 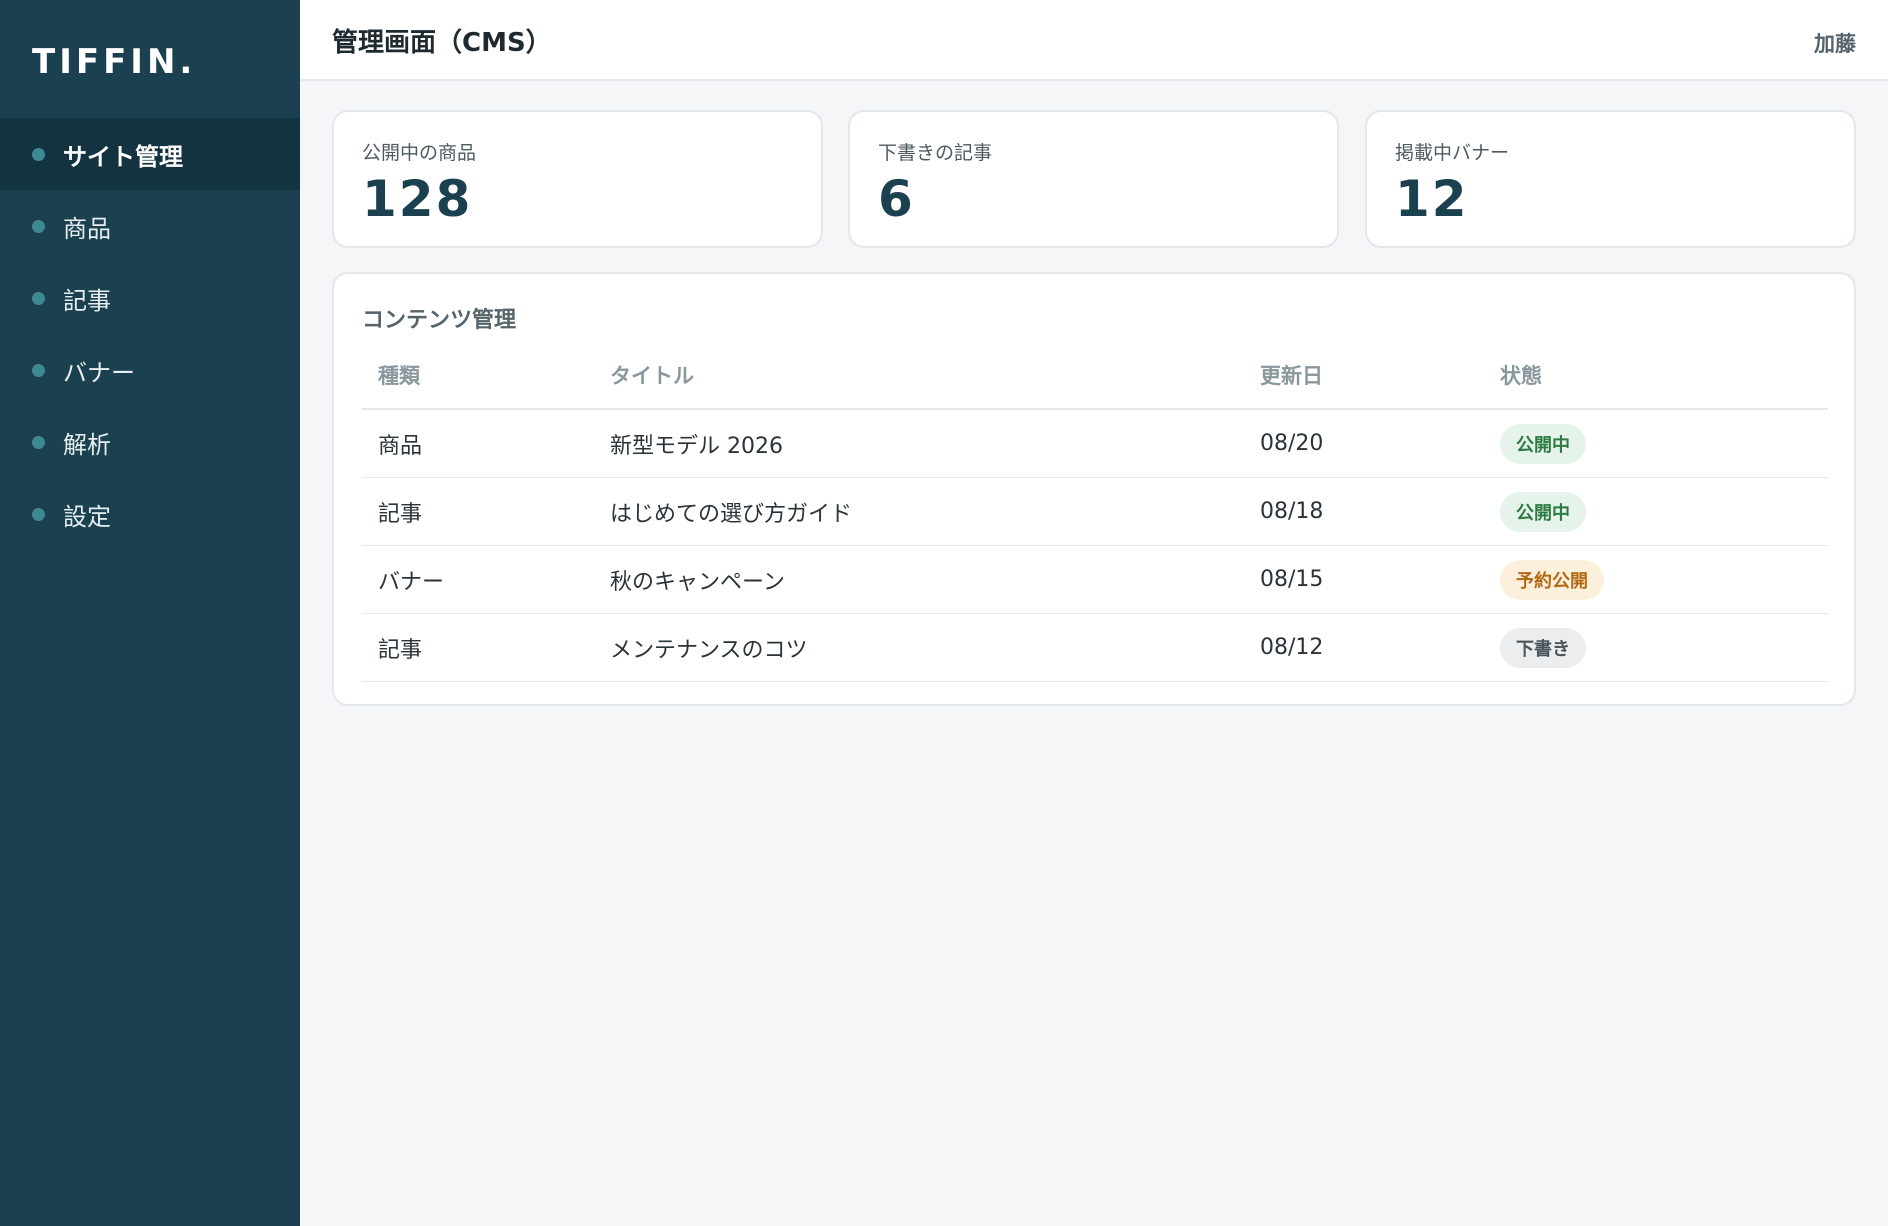 I want to click on sidebar-item-banners: バナー, so click(x=150, y=370).